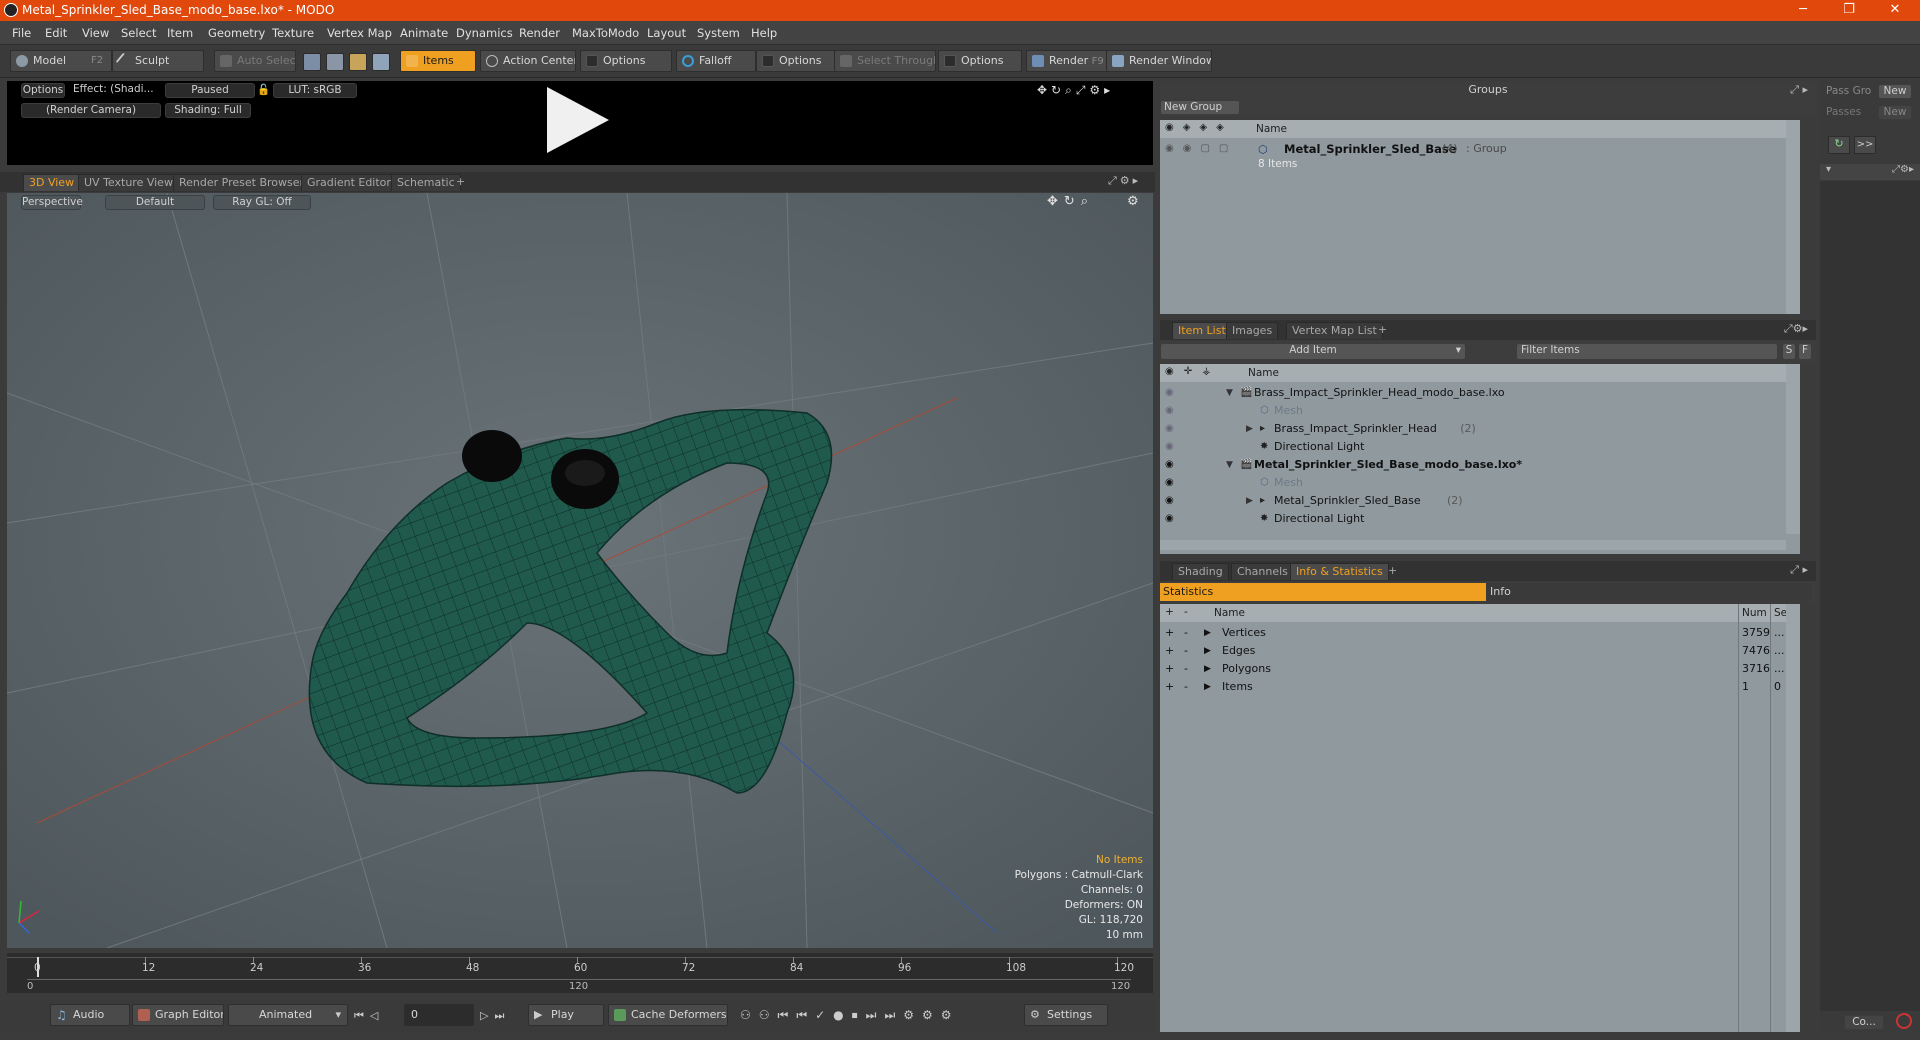  What do you see at coordinates (180, 33) in the screenshot?
I see `menu-item: Item` at bounding box center [180, 33].